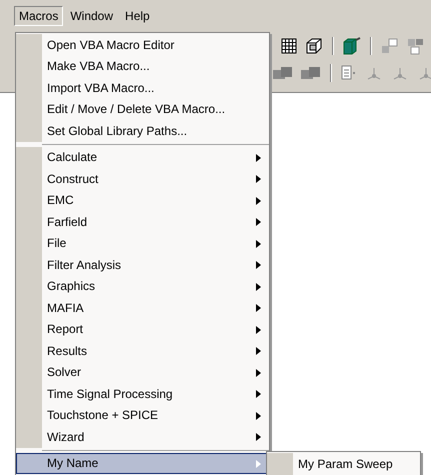 This screenshot has height=475, width=431. I want to click on cube-icon, so click(314, 46).